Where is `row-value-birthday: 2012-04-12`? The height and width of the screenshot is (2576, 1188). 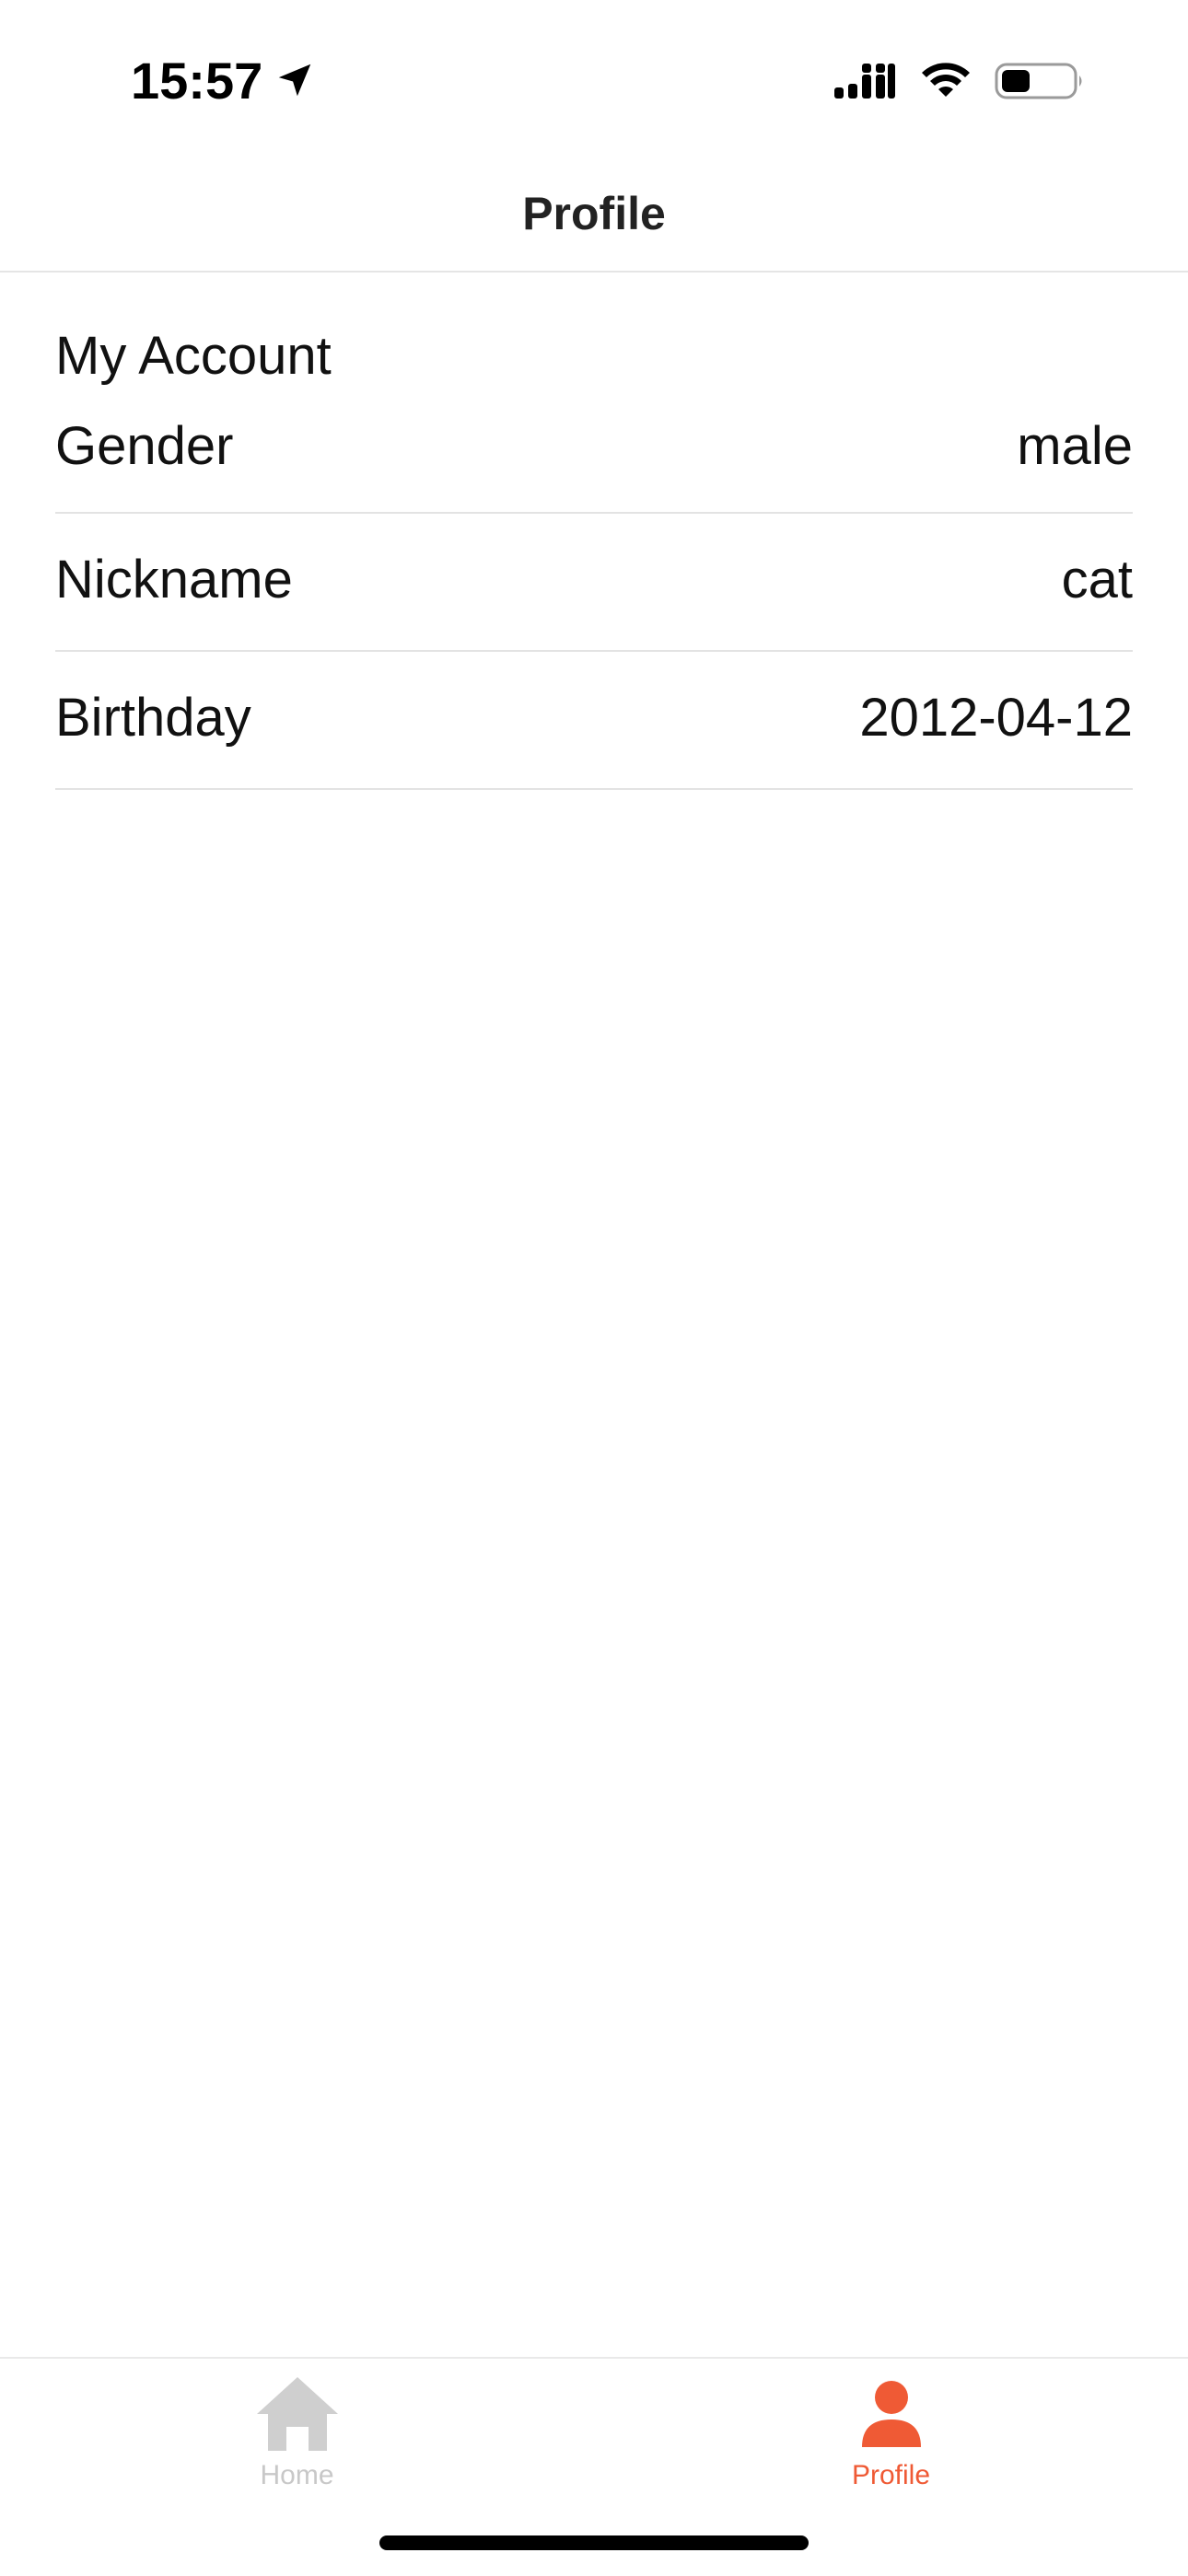
row-value-birthday: 2012-04-12 is located at coordinates (996, 717).